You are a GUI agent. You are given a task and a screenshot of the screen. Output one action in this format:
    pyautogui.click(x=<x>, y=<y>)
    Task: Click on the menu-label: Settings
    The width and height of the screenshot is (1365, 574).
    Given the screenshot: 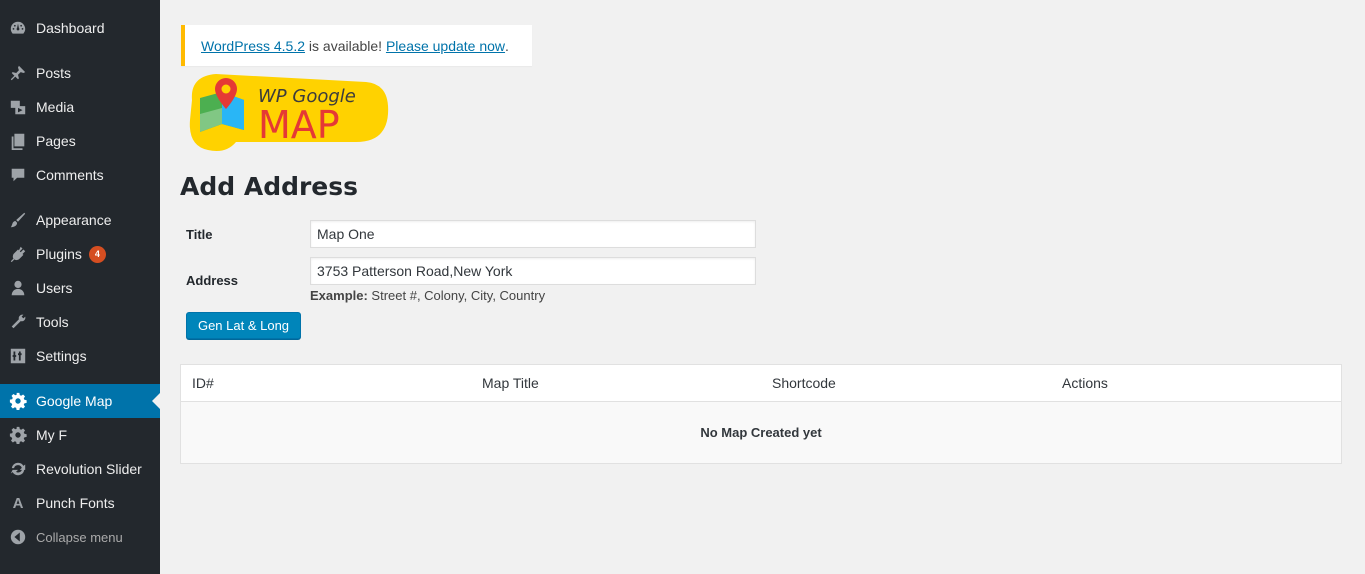 What is the action you would take?
    pyautogui.click(x=61, y=356)
    